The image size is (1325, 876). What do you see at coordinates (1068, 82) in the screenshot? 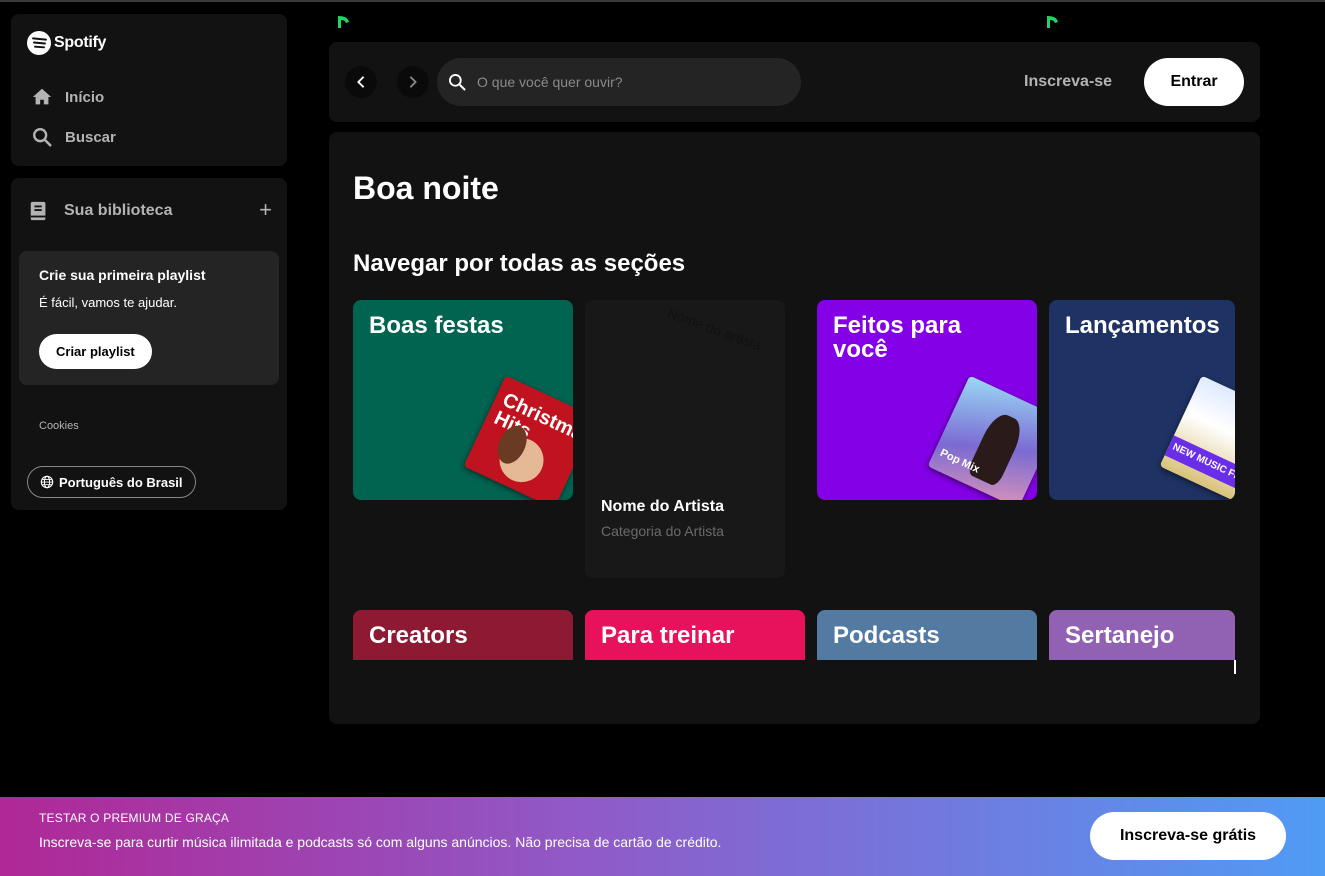
I see `signup-link: Inscreva-se` at bounding box center [1068, 82].